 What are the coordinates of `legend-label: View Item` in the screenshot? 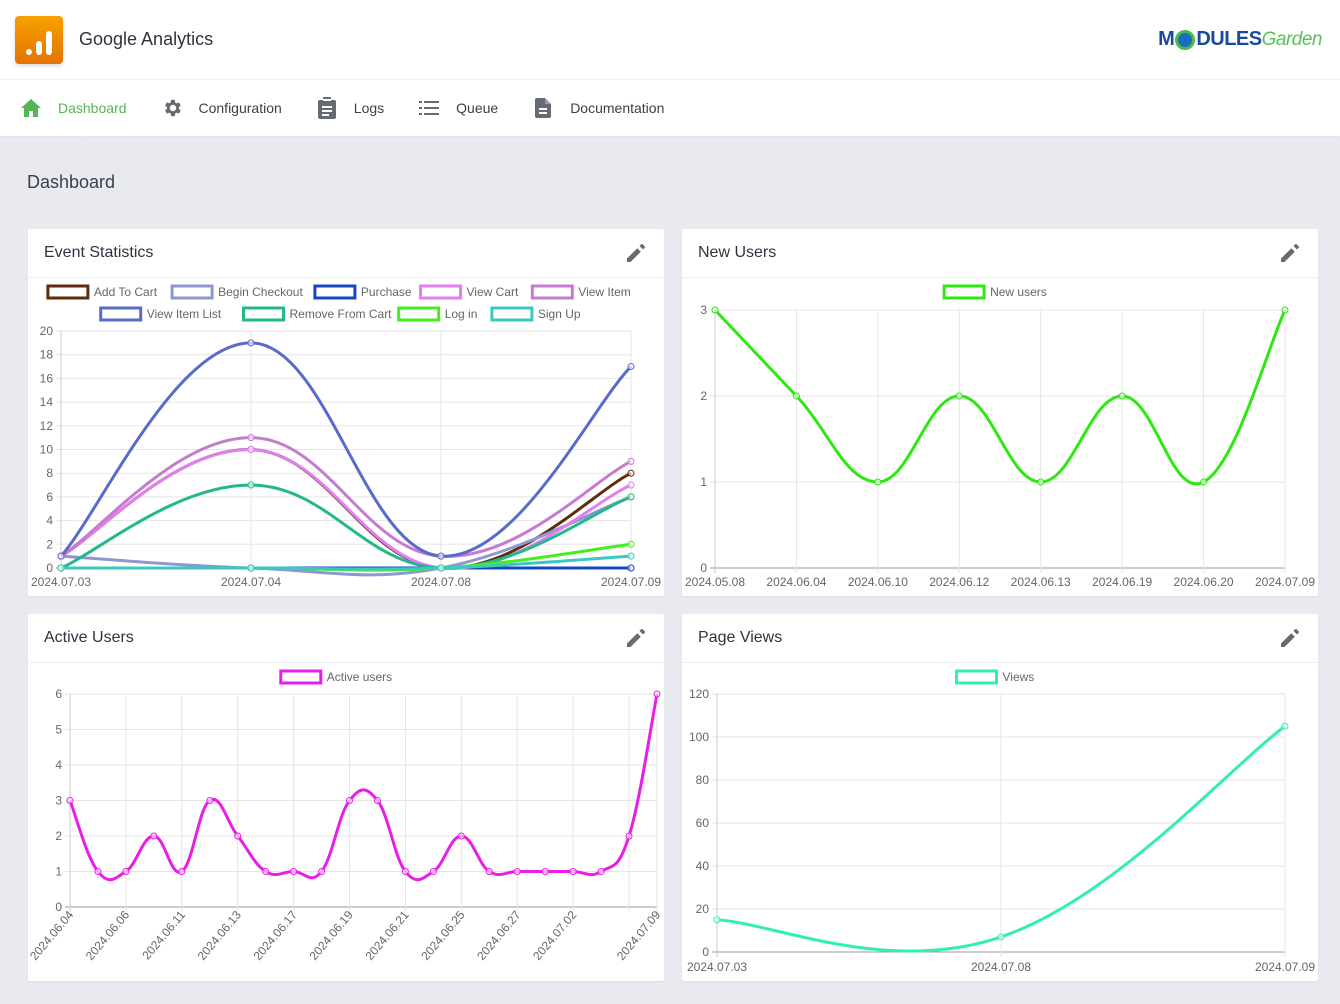 It's located at (604, 292).